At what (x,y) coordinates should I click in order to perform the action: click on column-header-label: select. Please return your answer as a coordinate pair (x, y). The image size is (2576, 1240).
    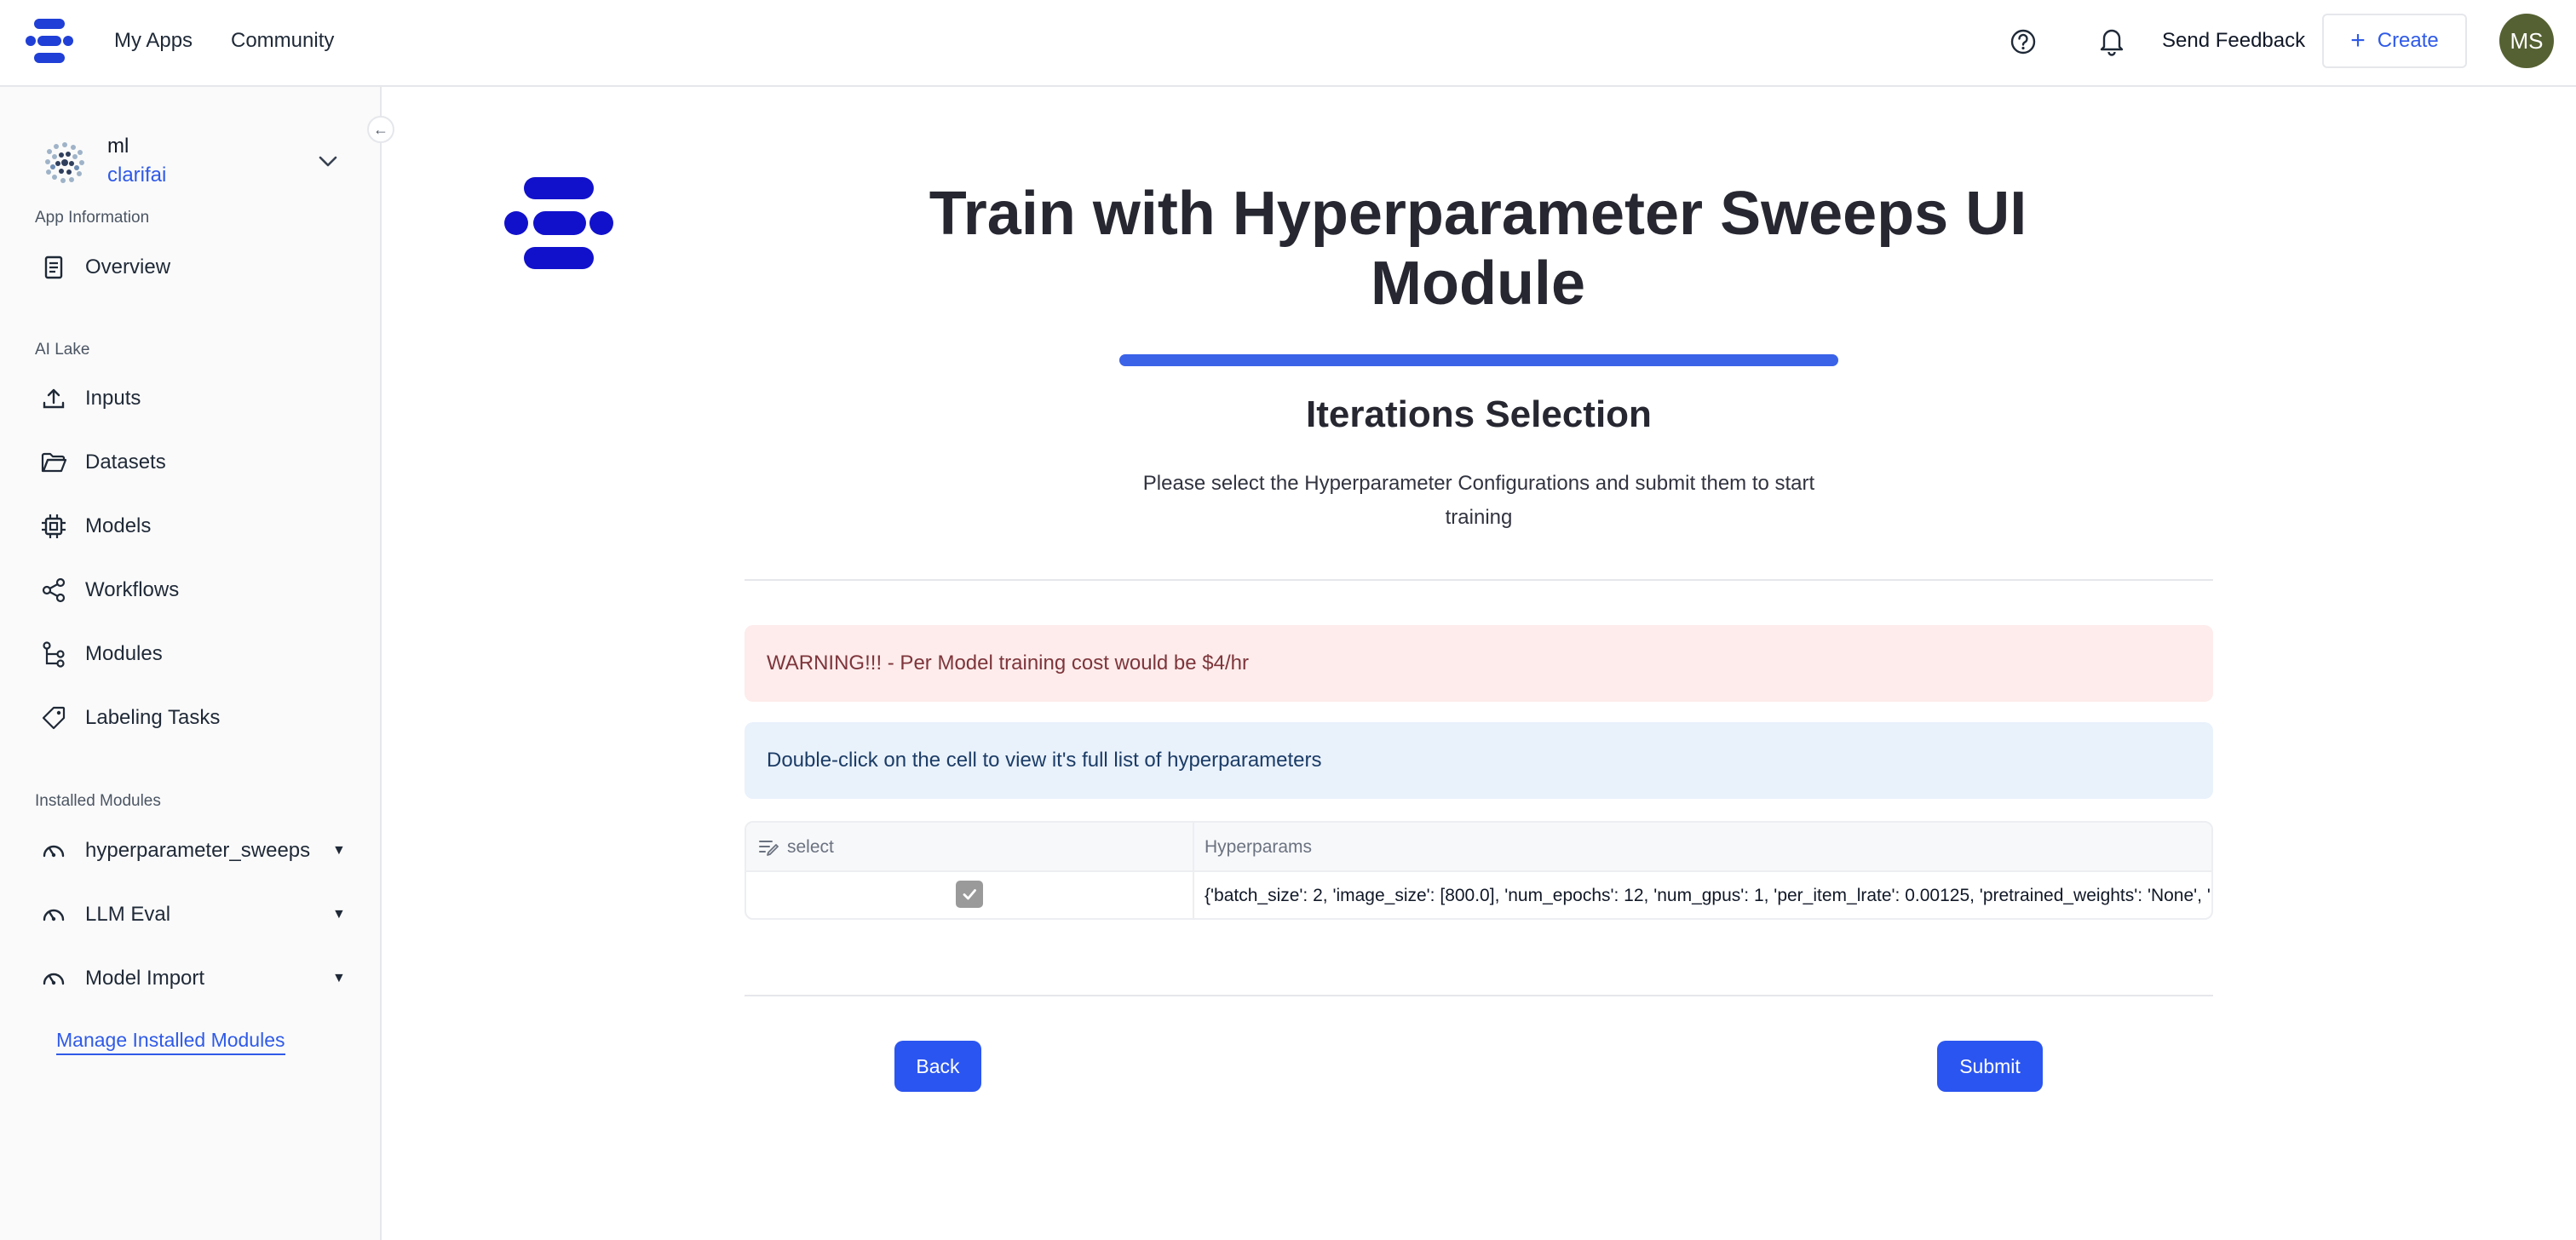
    Looking at the image, I should click on (811, 847).